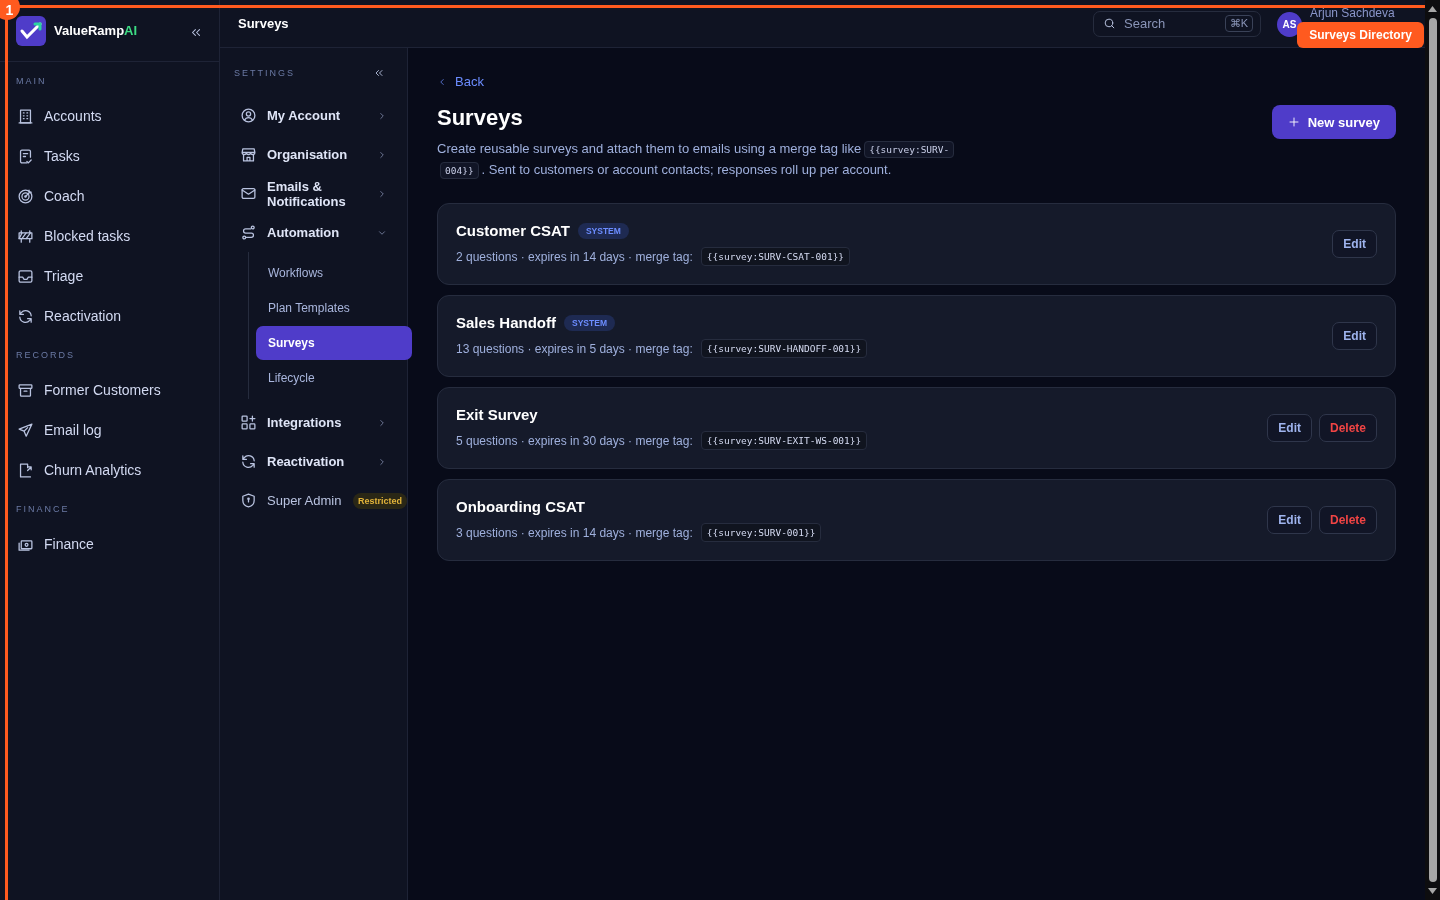 The width and height of the screenshot is (1440, 900). I want to click on settings-item: My Account, so click(319, 115).